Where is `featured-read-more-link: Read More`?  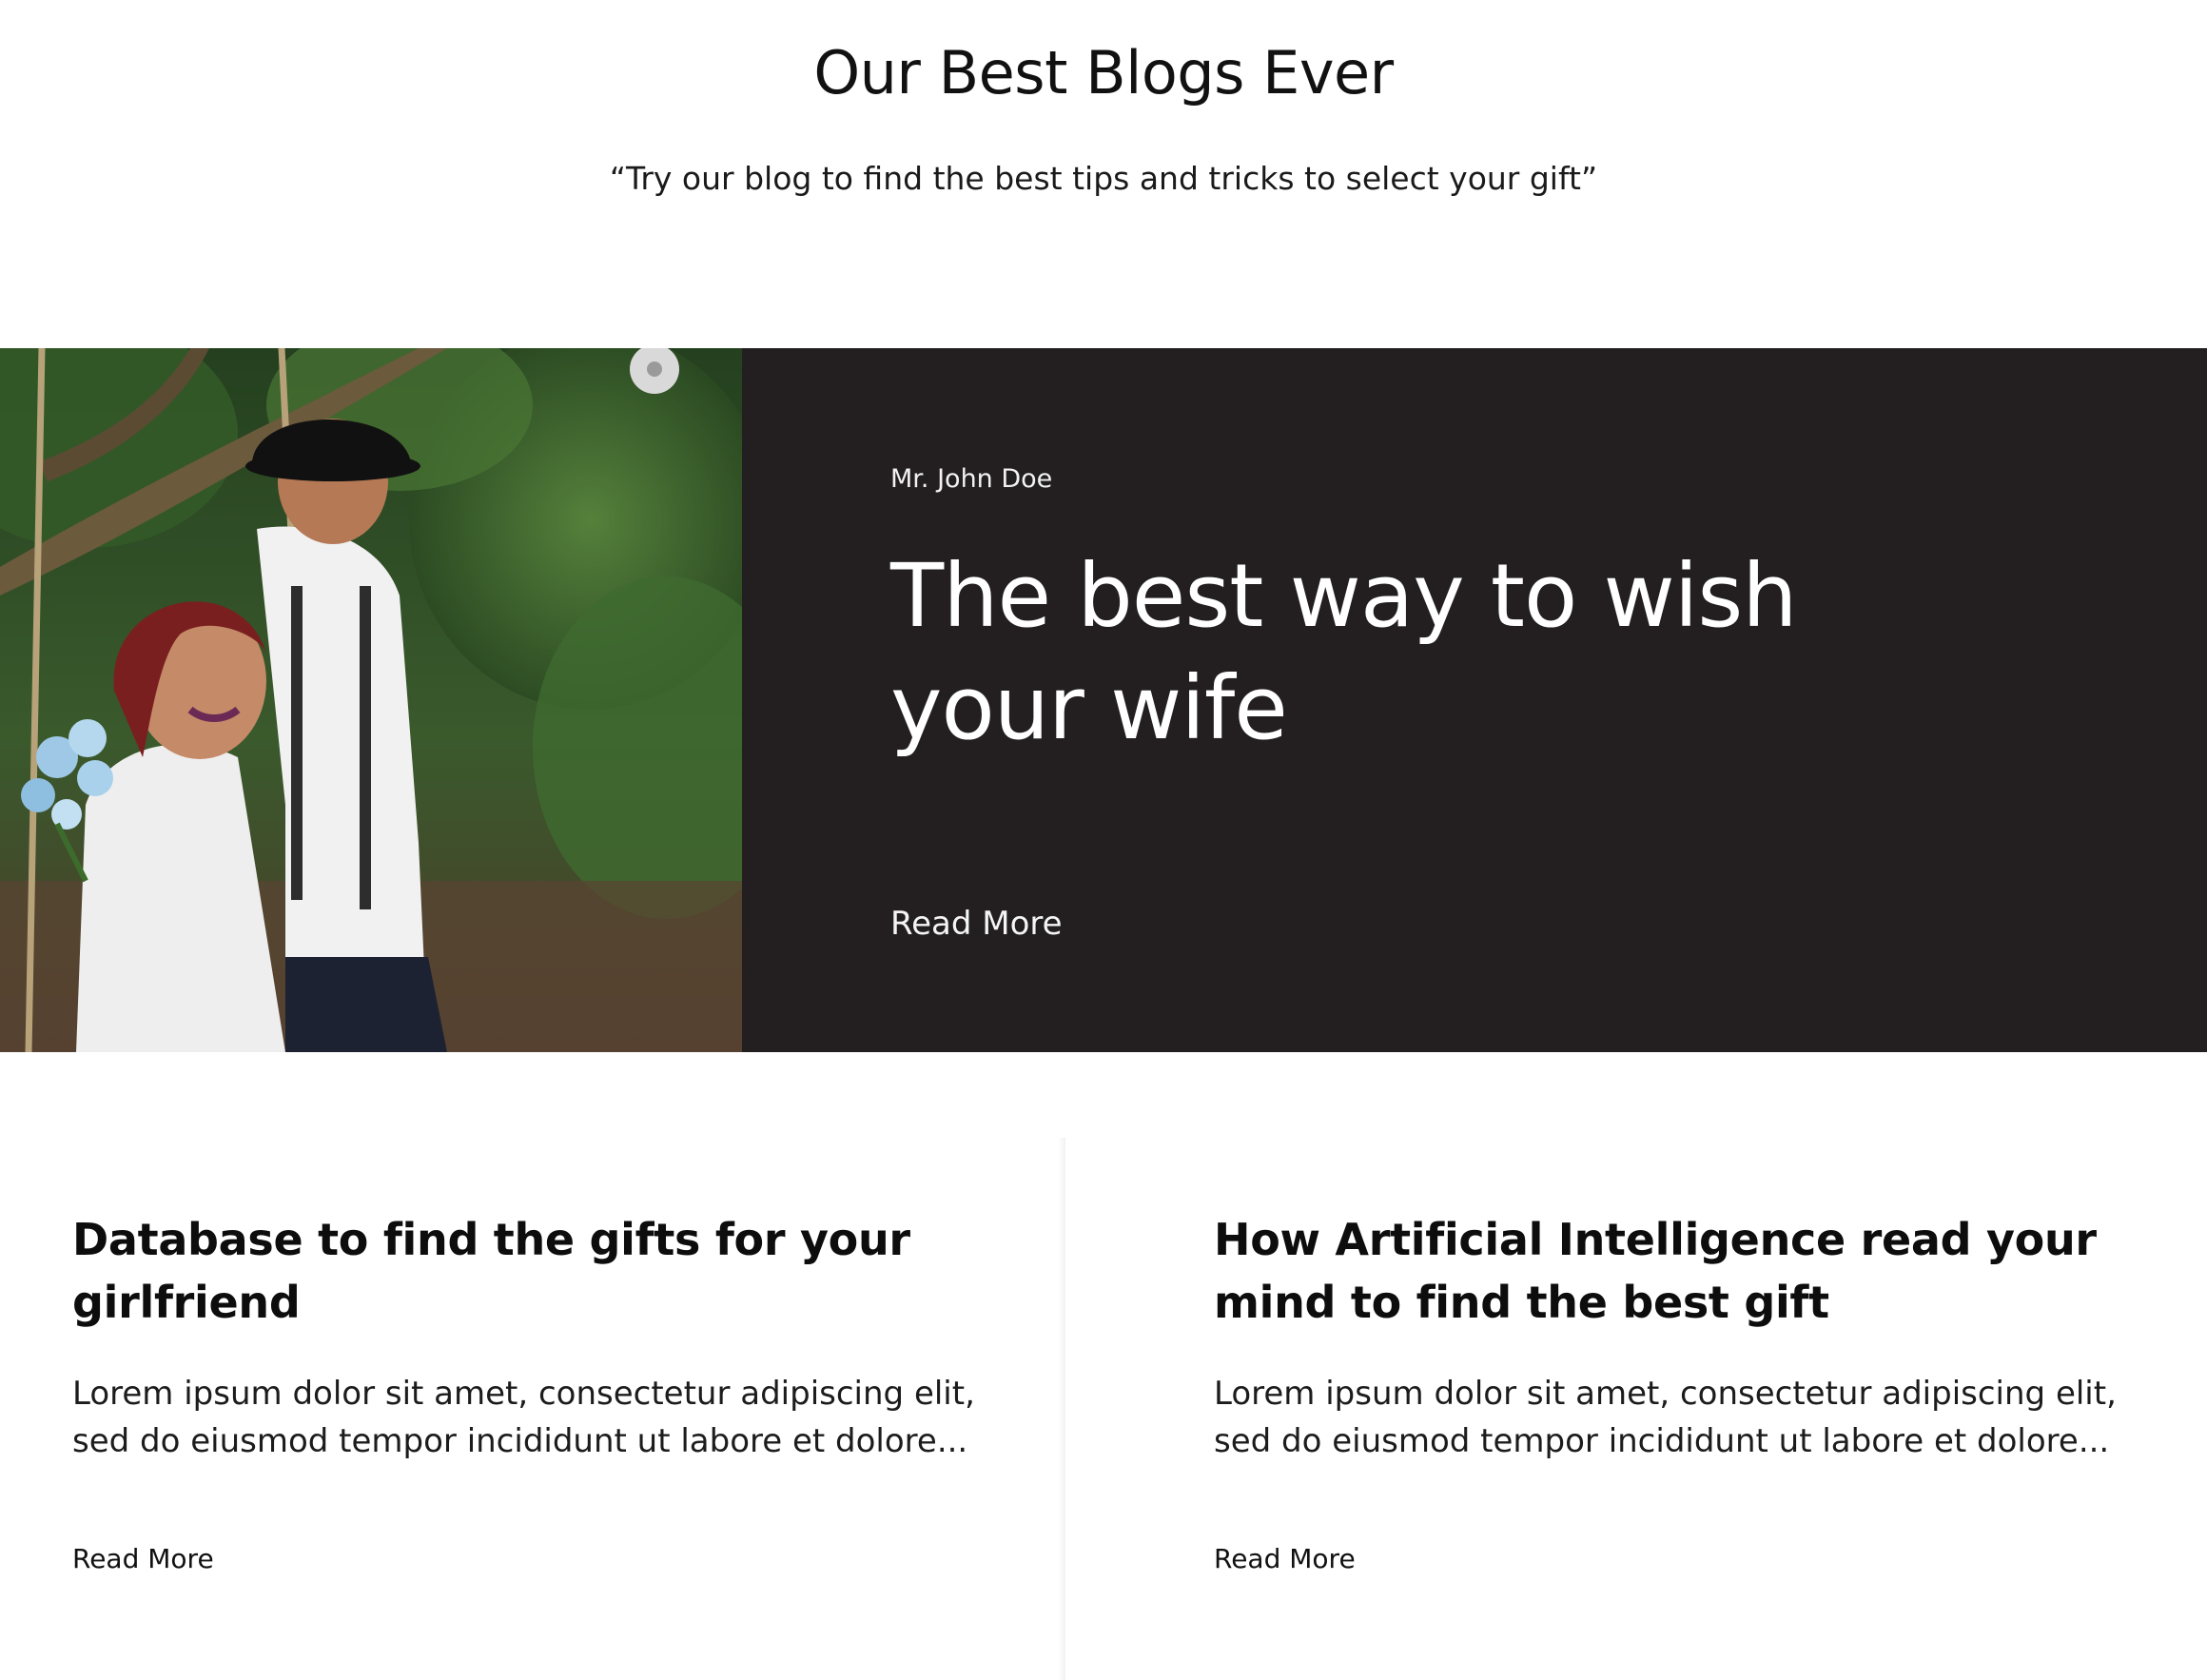 featured-read-more-link: Read More is located at coordinates (976, 924).